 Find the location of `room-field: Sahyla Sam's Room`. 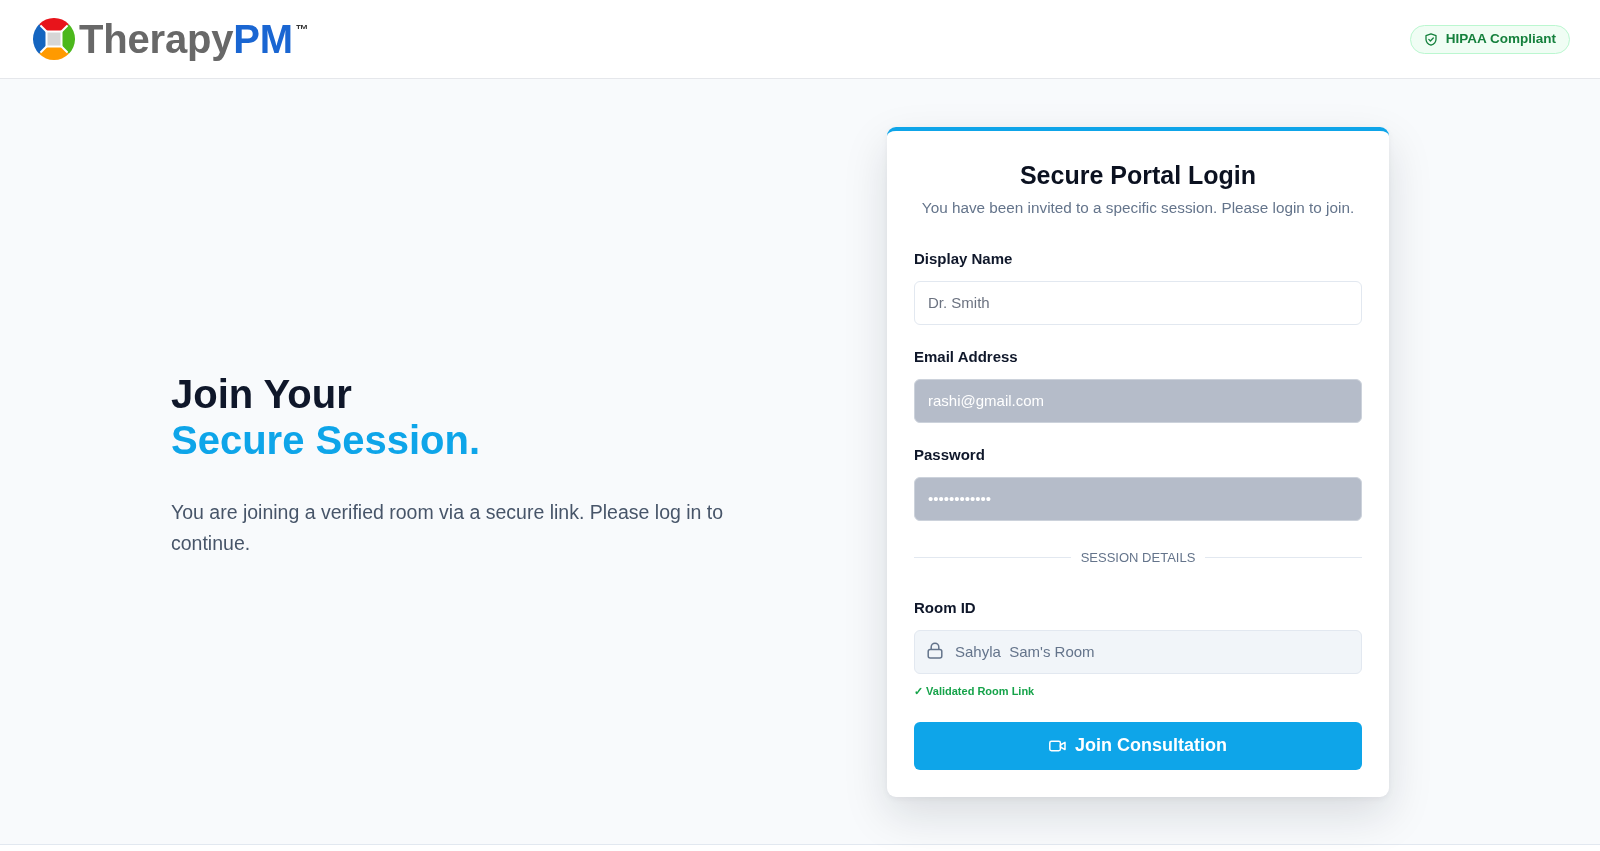

room-field: Sahyla Sam's Room is located at coordinates (1138, 651).